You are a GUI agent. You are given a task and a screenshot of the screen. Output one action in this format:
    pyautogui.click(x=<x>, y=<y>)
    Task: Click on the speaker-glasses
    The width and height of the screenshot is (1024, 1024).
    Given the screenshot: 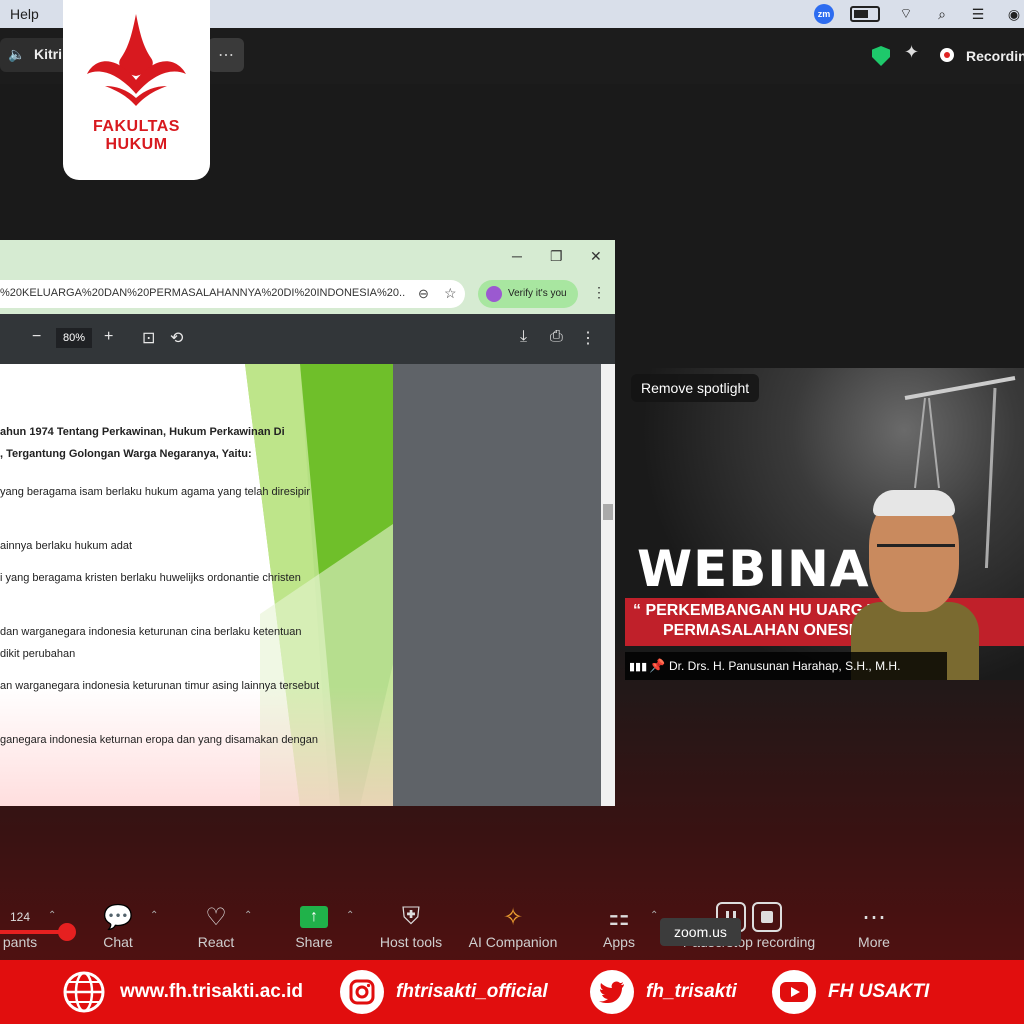 What is the action you would take?
    pyautogui.click(x=916, y=554)
    